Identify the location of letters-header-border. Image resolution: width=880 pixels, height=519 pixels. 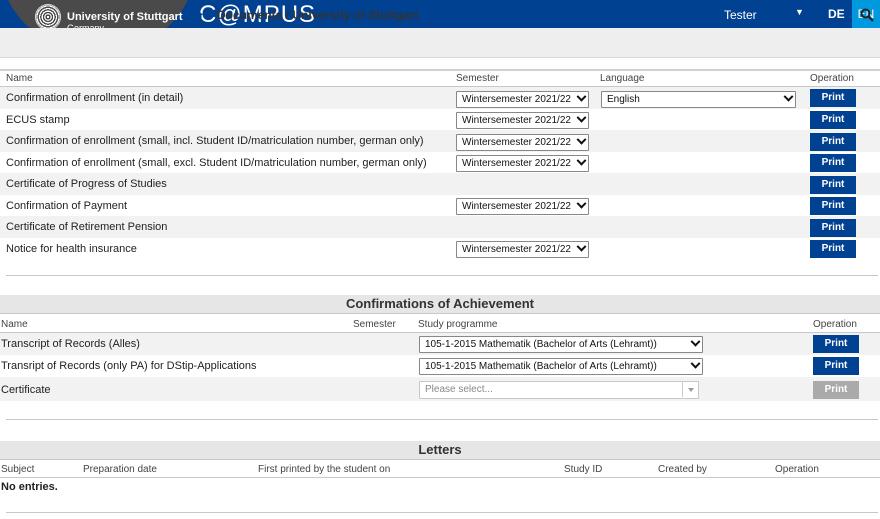
(440, 477).